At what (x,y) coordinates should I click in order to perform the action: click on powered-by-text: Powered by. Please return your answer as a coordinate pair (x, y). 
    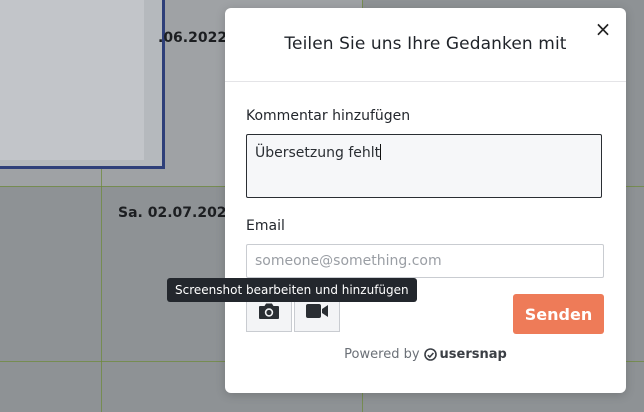
    Looking at the image, I should click on (382, 354).